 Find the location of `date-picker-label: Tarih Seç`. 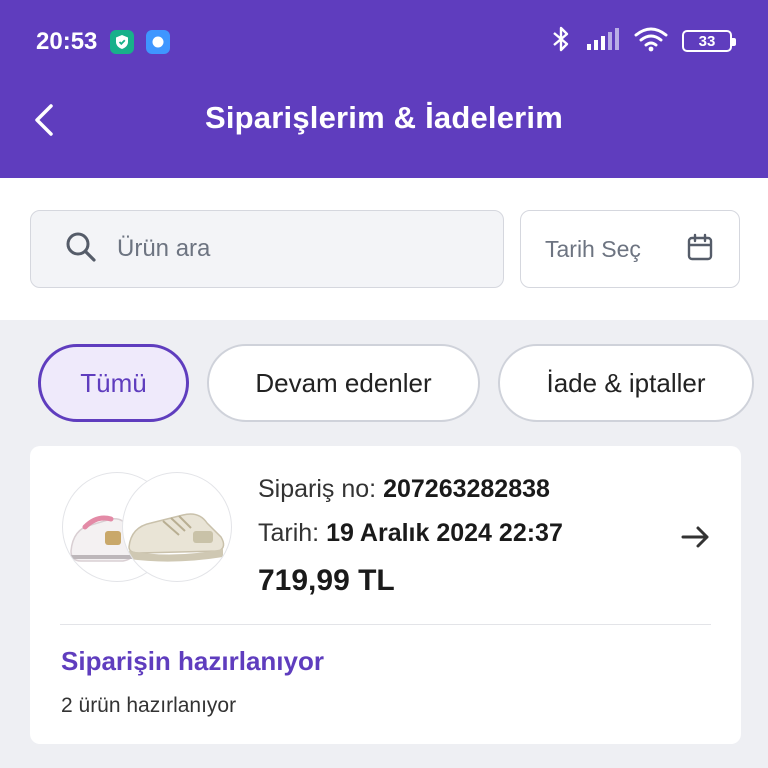

date-picker-label: Tarih Seç is located at coordinates (593, 248).